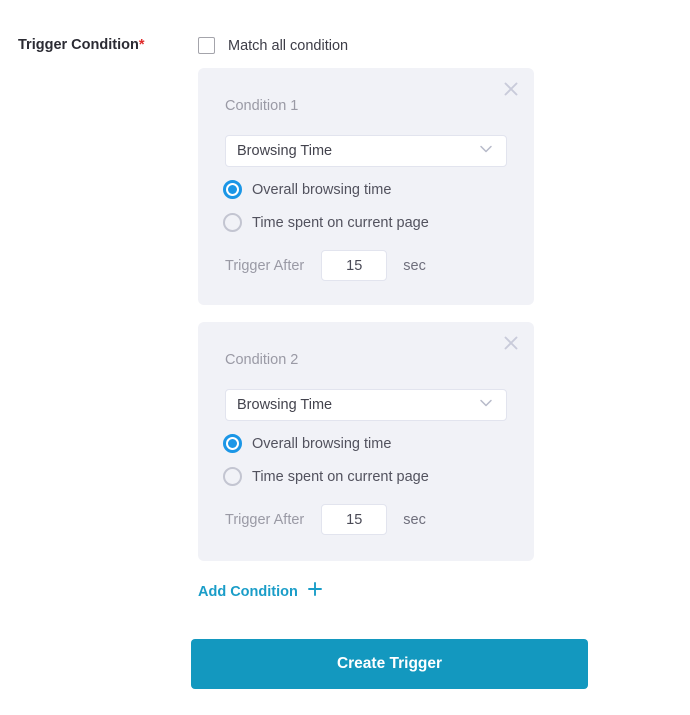  What do you see at coordinates (262, 360) in the screenshot?
I see `condition-title: Condition 2` at bounding box center [262, 360].